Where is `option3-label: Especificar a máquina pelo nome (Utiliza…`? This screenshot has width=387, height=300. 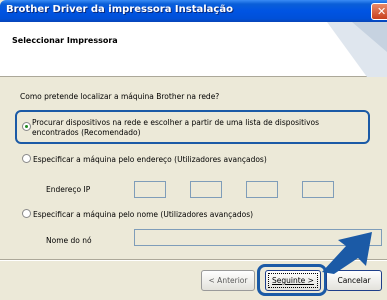
option3-label: Especificar a máquina pelo nome (Utiliza… is located at coordinates (143, 214).